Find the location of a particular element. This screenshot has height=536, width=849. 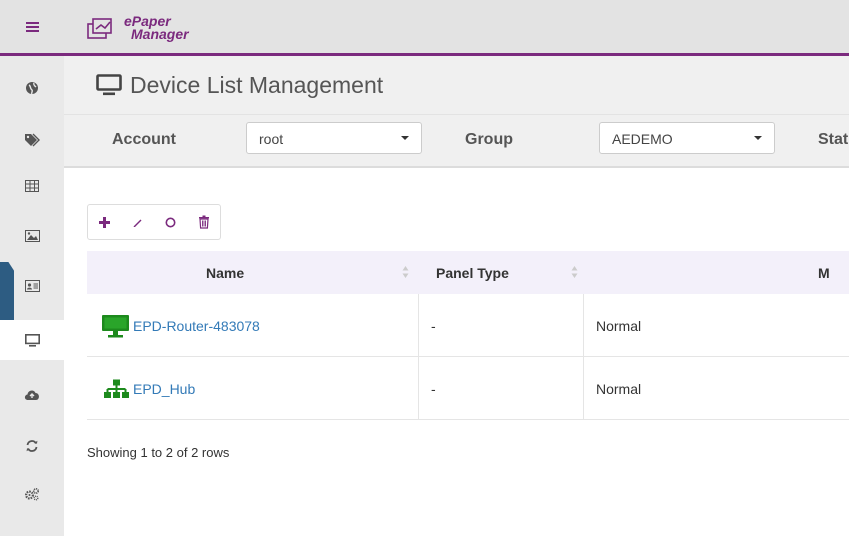

status-label: Stat is located at coordinates (833, 139).